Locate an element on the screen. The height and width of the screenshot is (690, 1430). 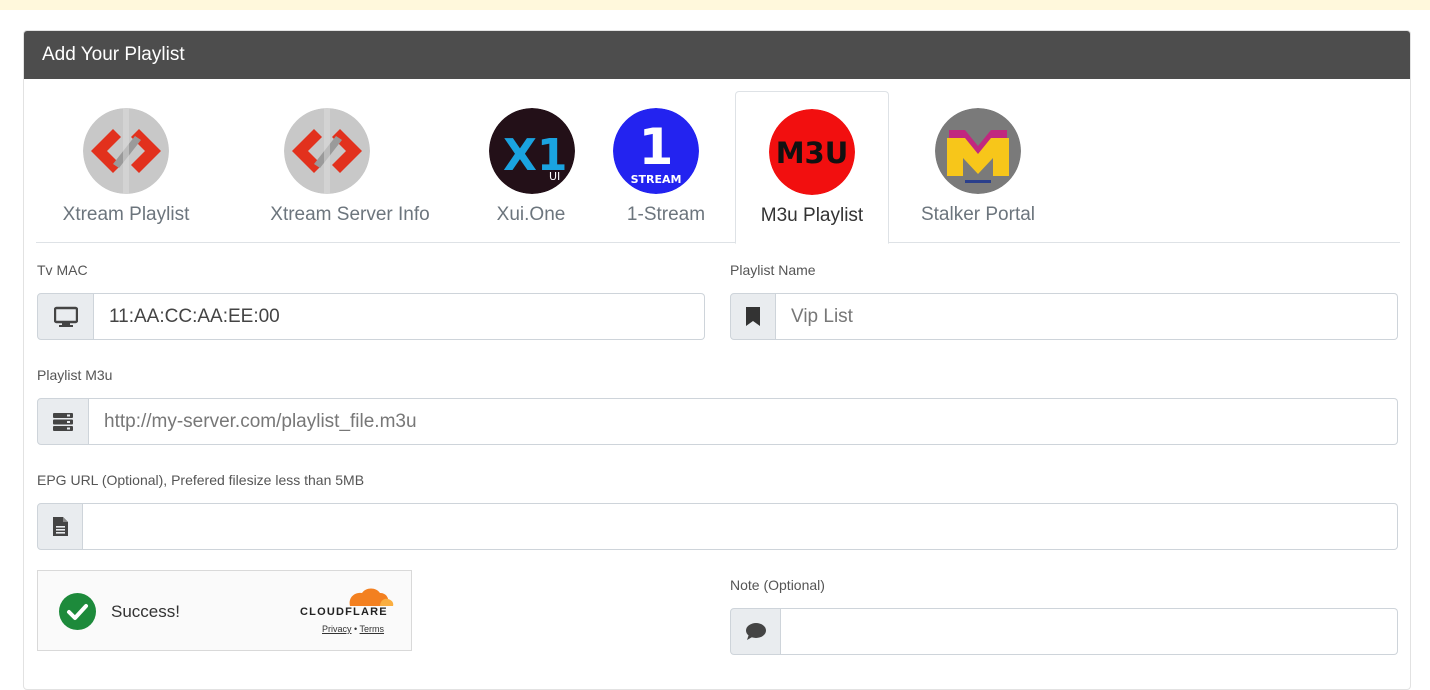
note-field is located at coordinates (1089, 631).